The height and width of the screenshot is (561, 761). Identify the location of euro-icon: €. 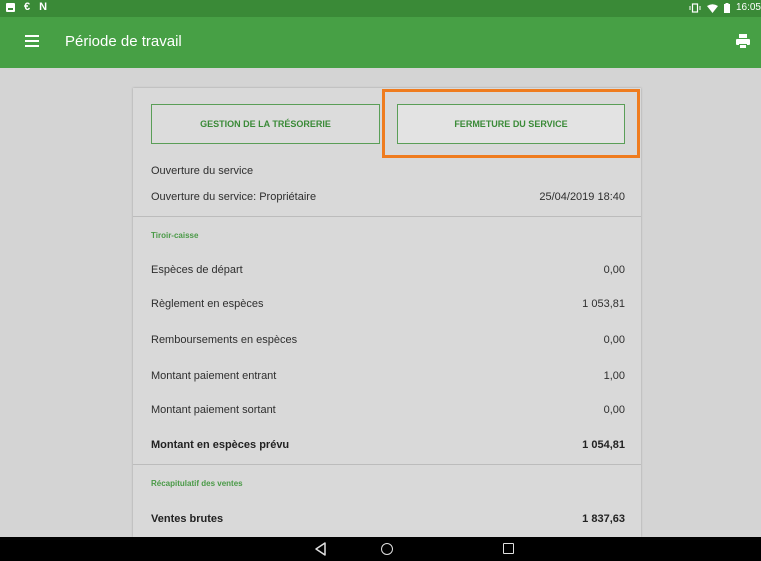
(27, 7).